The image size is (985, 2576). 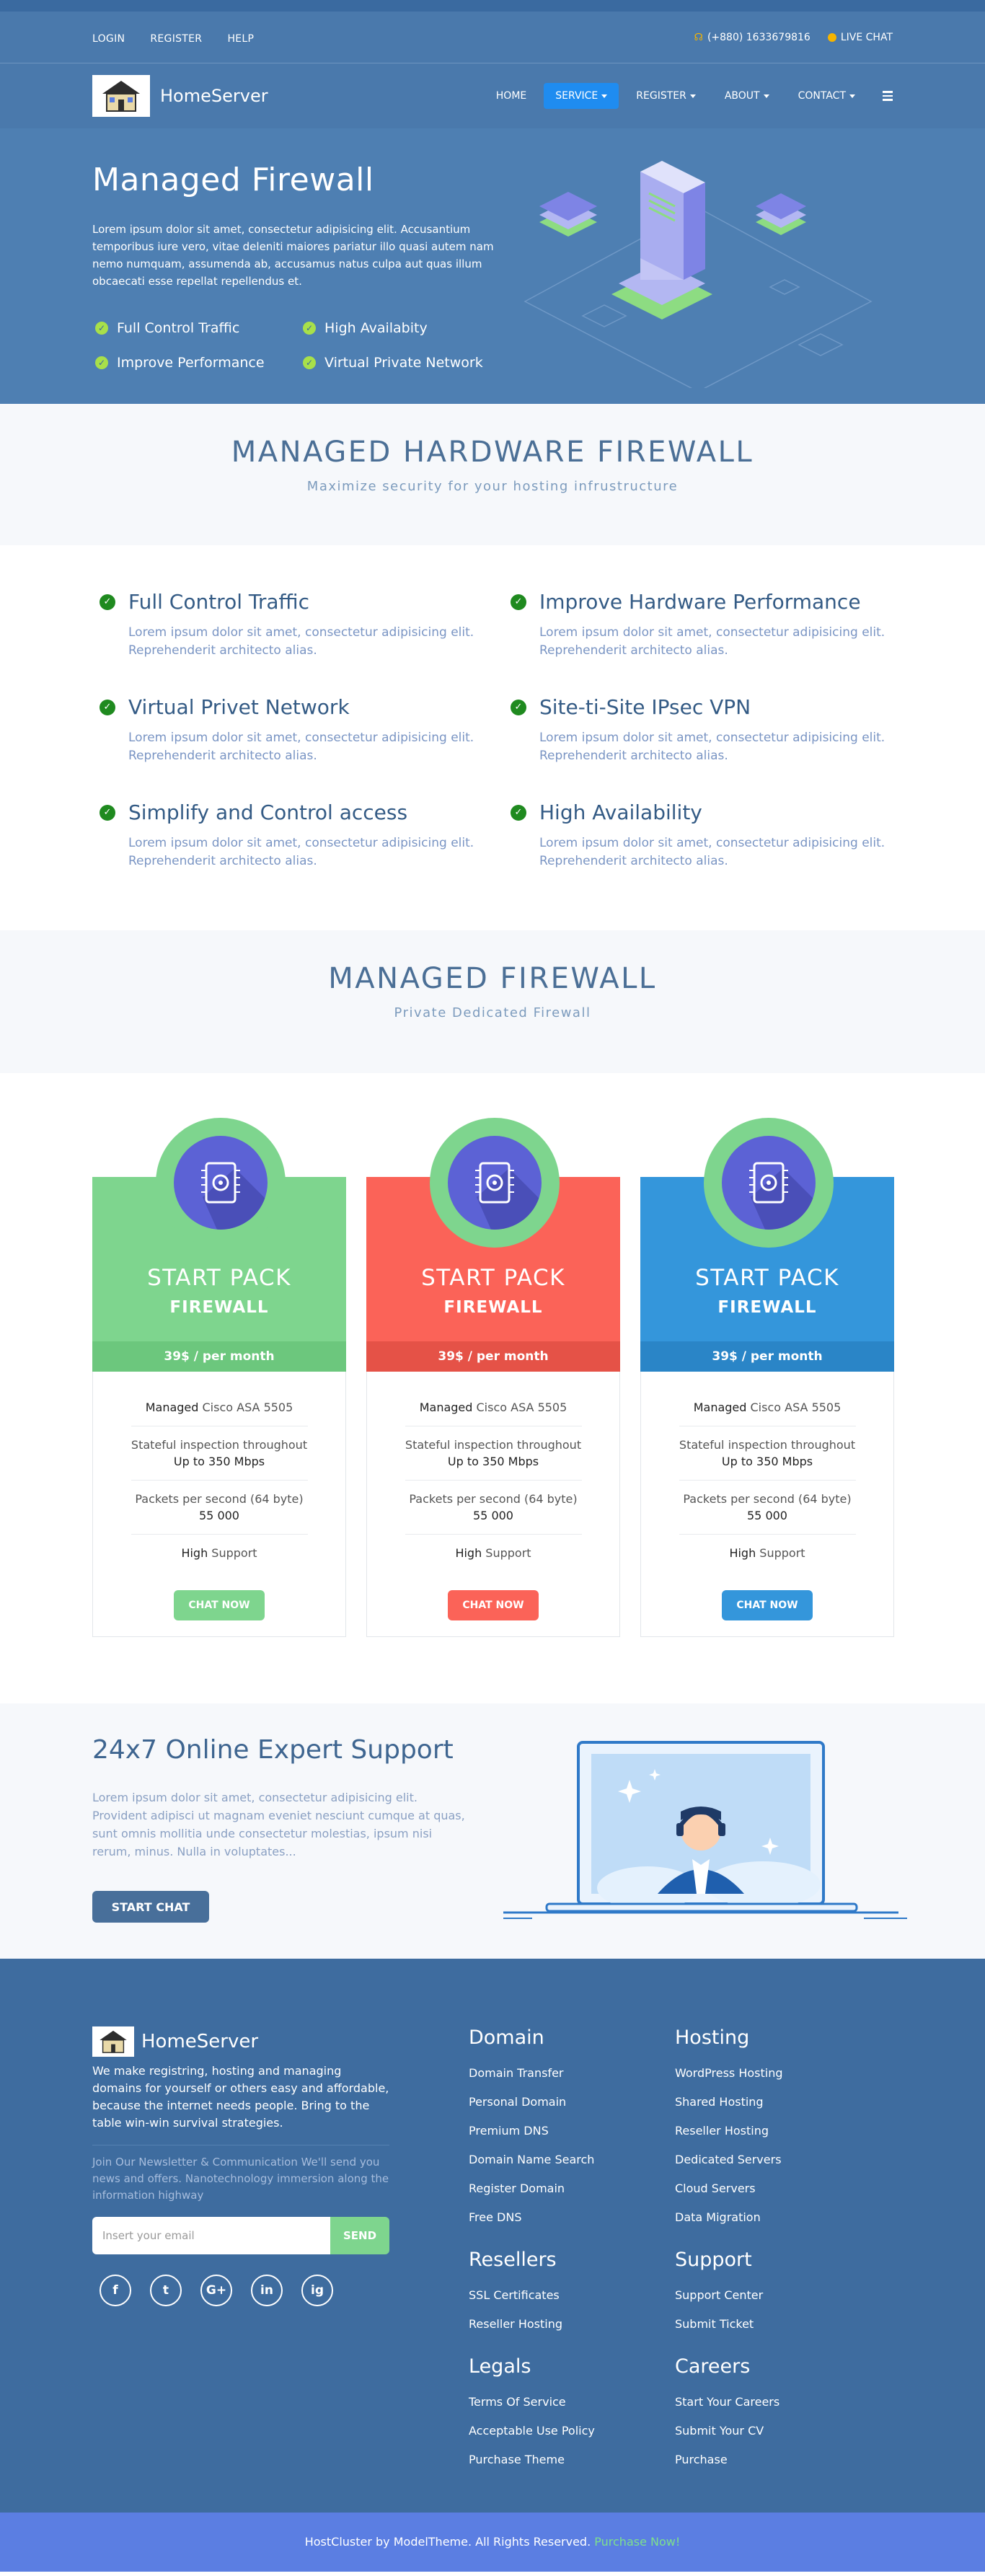 What do you see at coordinates (493, 1407) in the screenshot?
I see `plan-feature-row: Managed Cisco ASA 5505` at bounding box center [493, 1407].